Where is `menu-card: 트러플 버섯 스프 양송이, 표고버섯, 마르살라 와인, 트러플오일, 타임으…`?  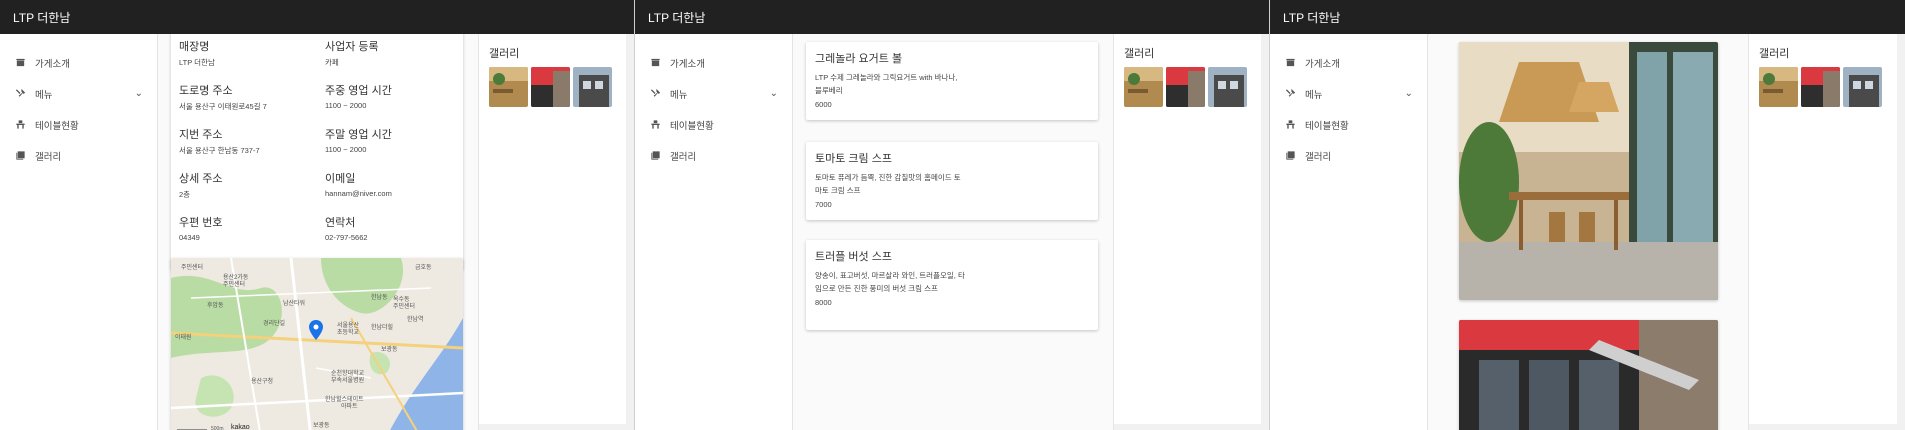
menu-card: 트러플 버섯 스프 양송이, 표고버섯, 마르살라 와인, 트러플오일, 타임으… is located at coordinates (952, 285).